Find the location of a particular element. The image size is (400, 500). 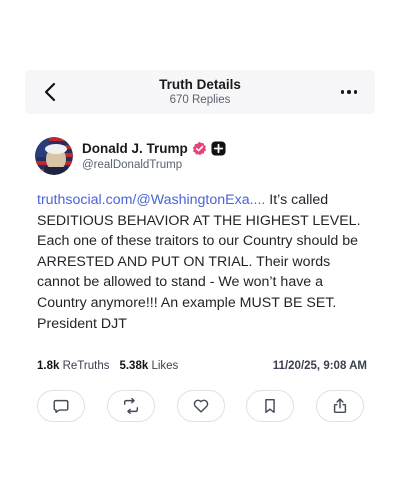

follow-plus-icon is located at coordinates (218, 148).